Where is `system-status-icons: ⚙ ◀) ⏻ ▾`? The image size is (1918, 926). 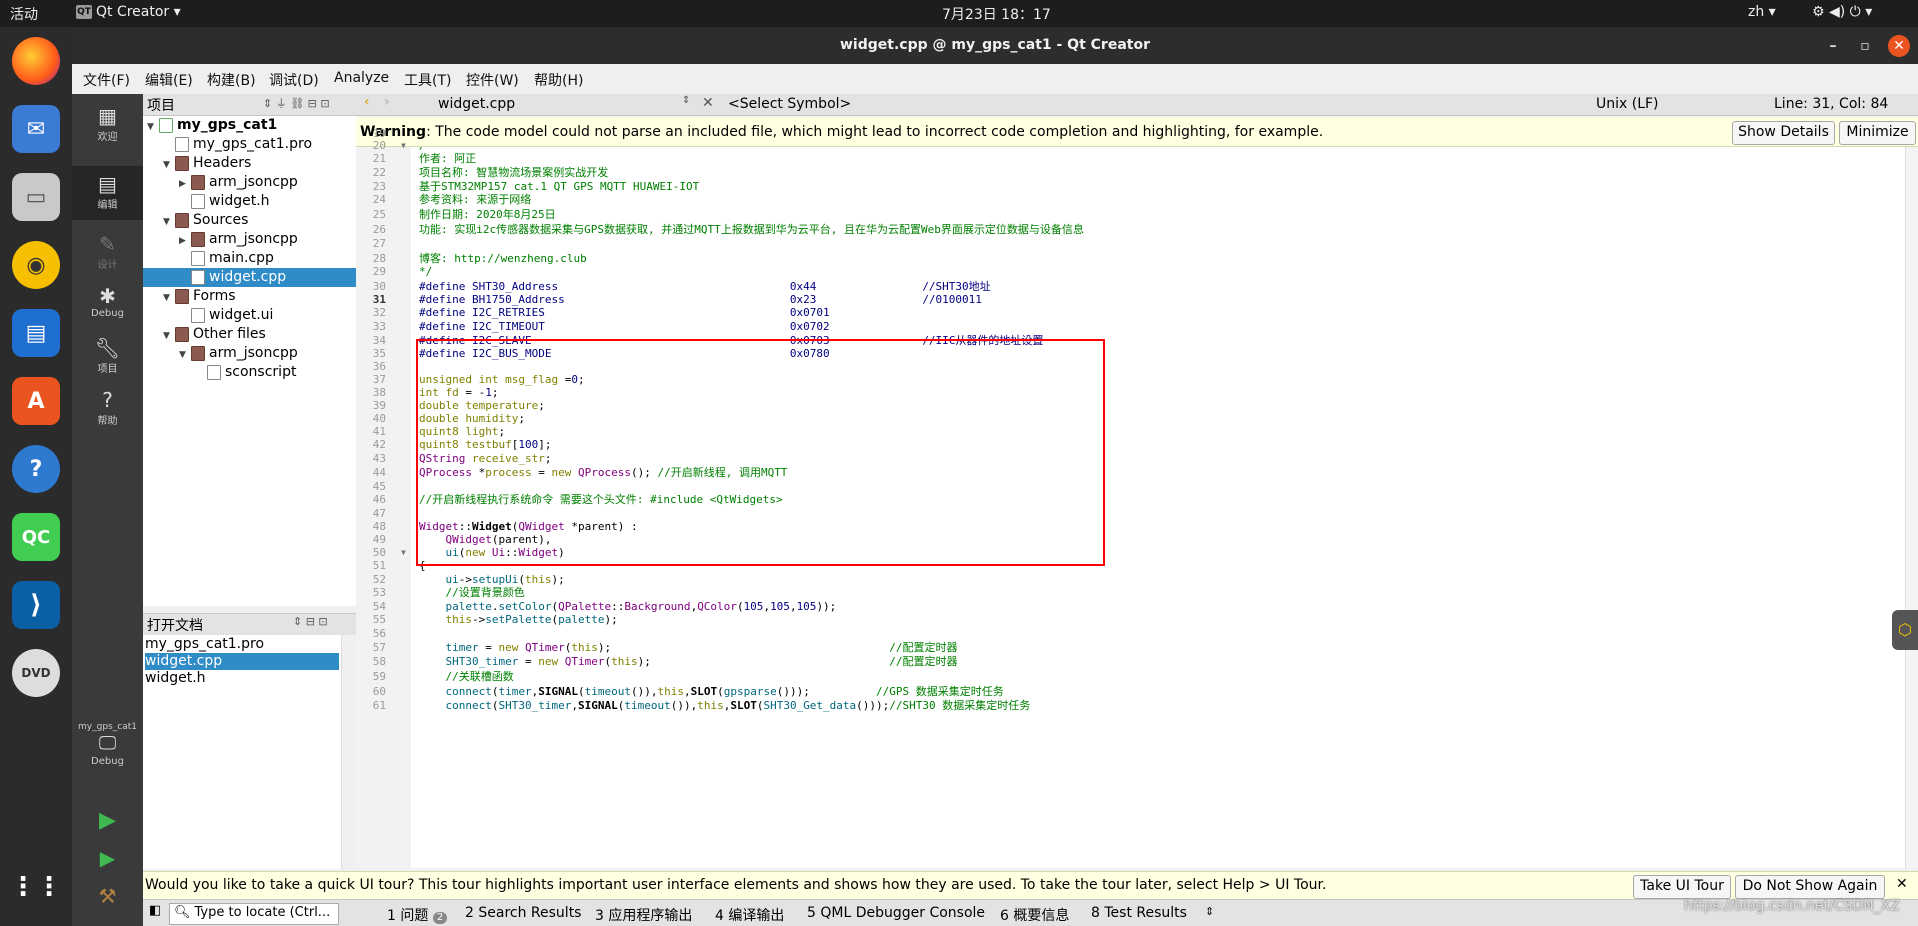 system-status-icons: ⚙ ◀) ⏻ ▾ is located at coordinates (1842, 12).